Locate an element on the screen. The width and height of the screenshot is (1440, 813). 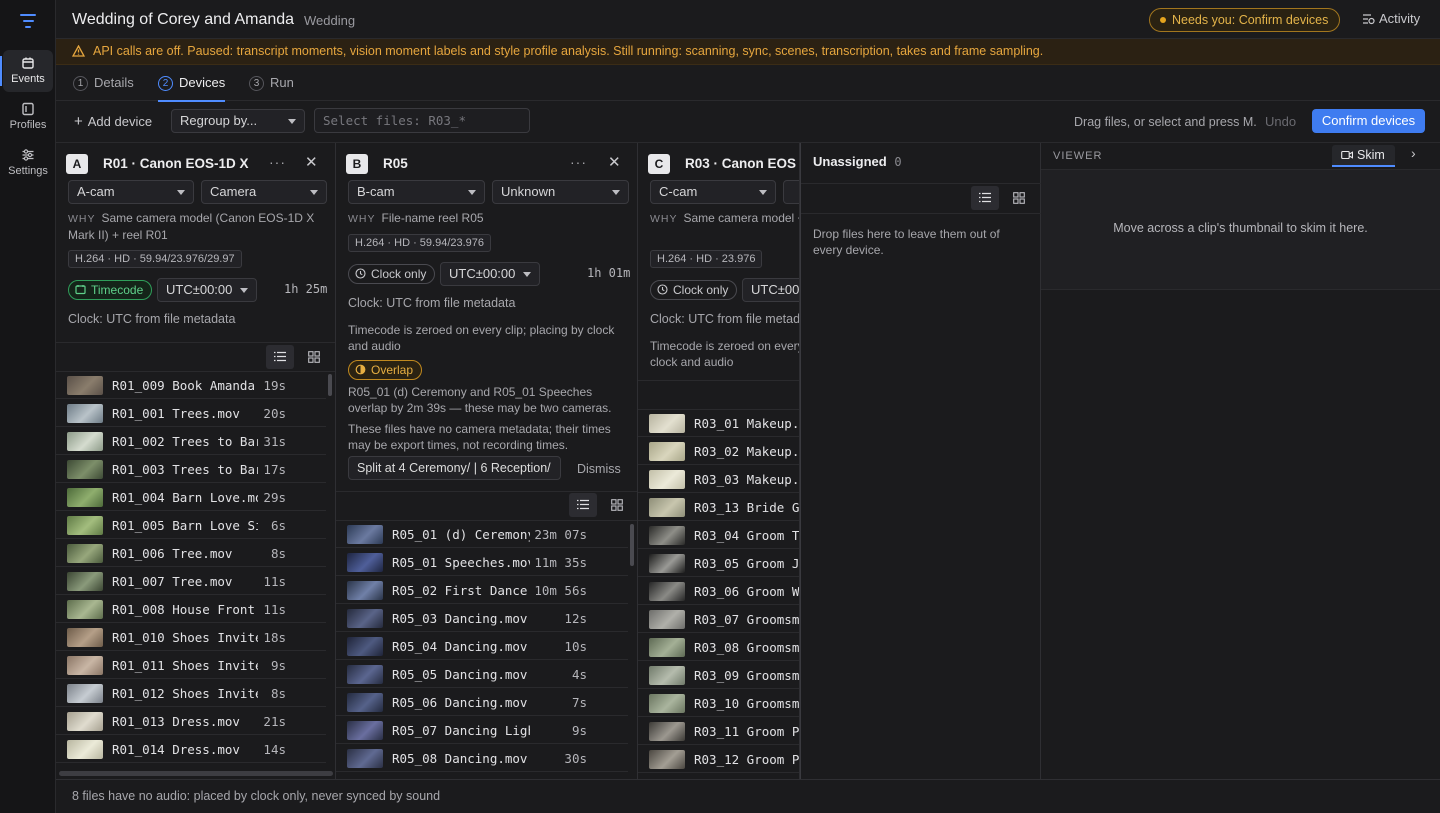
file-row: R03_12 Groom Portrait.mov is located at coordinates (718, 759).